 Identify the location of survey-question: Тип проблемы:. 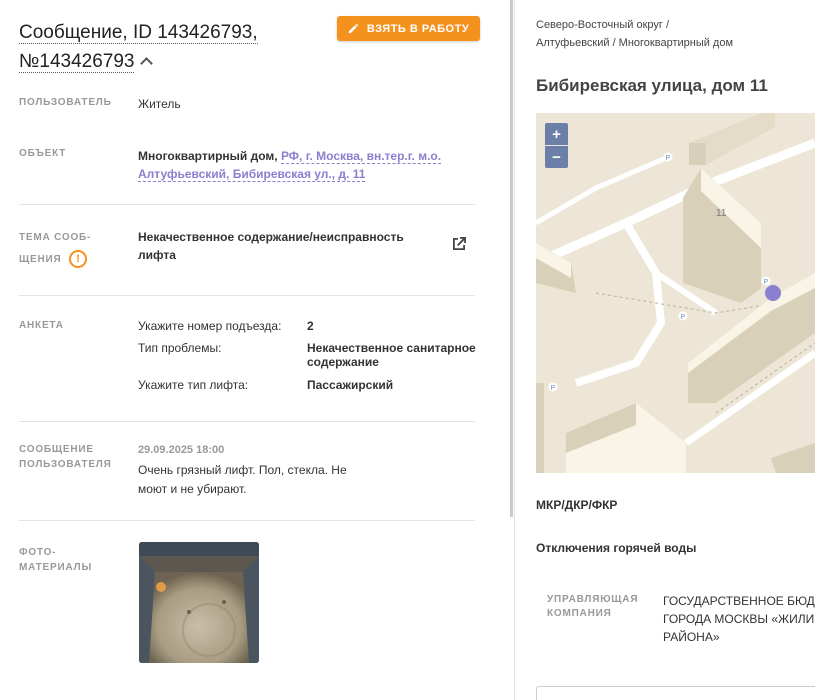
(180, 348).